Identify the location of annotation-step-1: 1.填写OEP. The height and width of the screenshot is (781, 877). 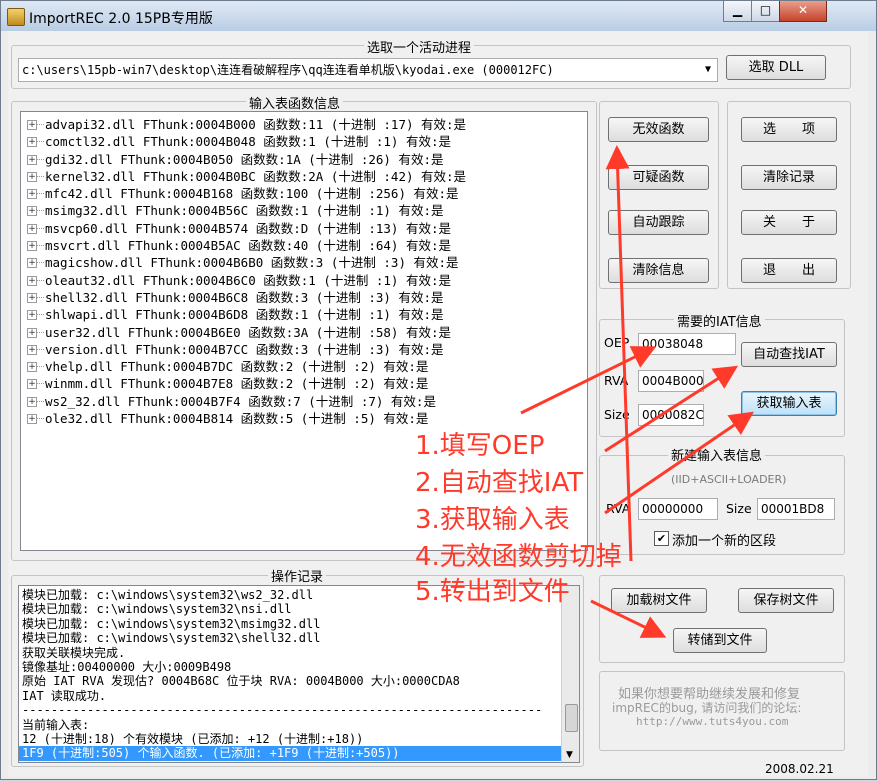
(480, 446).